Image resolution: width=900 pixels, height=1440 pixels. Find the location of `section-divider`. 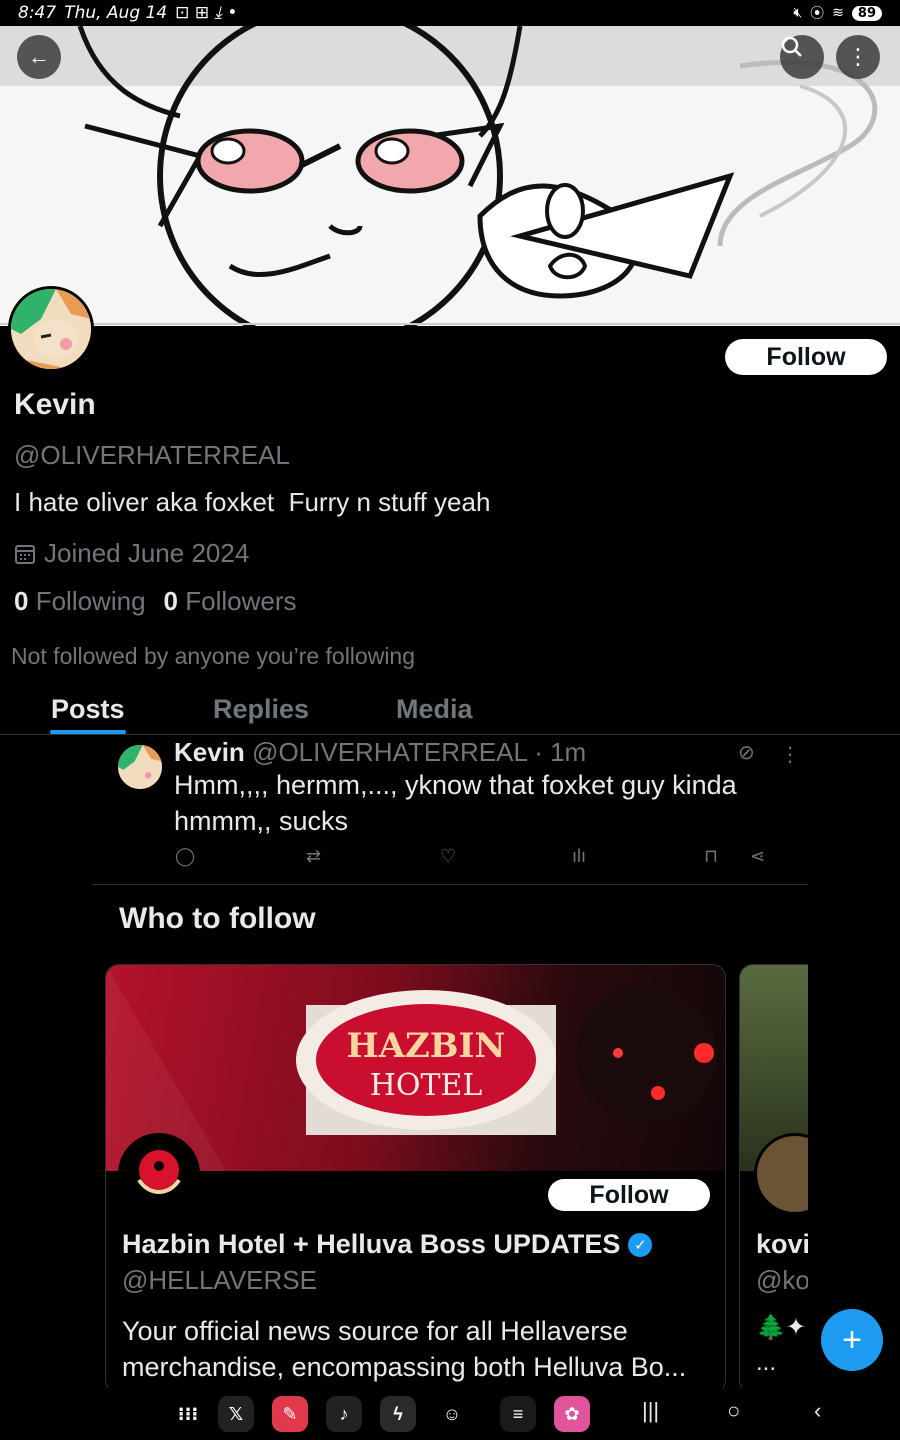

section-divider is located at coordinates (450, 884).